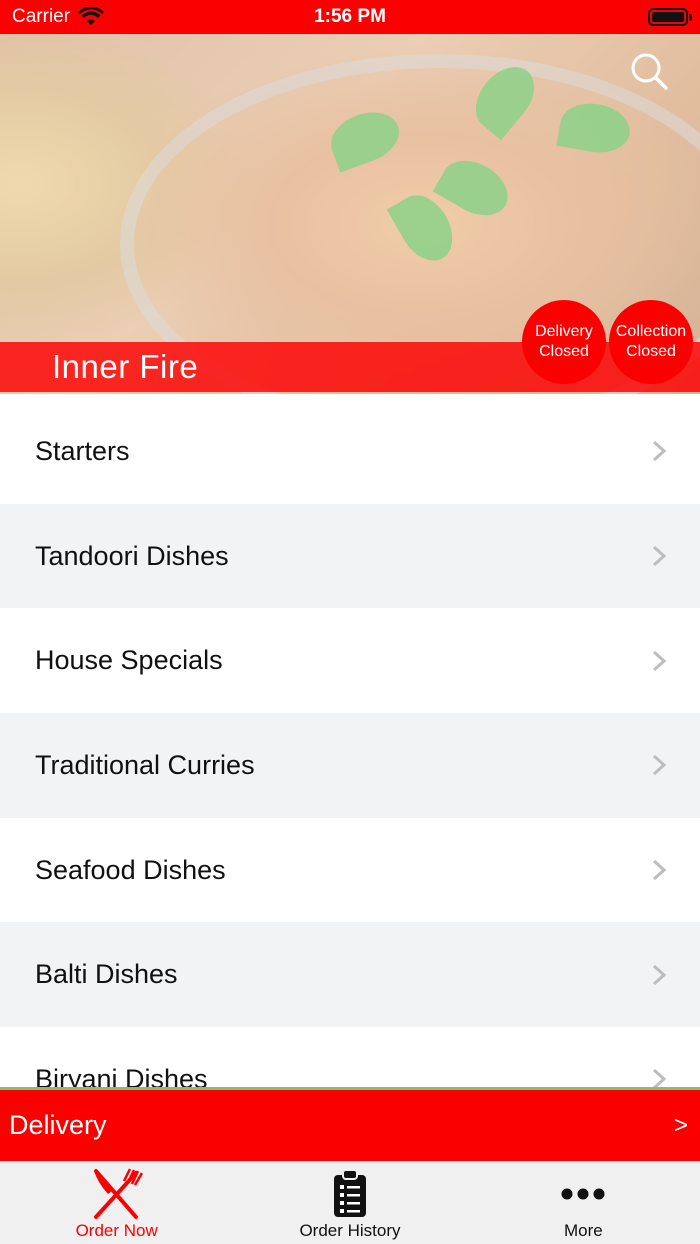 This screenshot has height=1244, width=700. What do you see at coordinates (350, 1125) in the screenshot?
I see `delivery-mode-bar: Delivery >` at bounding box center [350, 1125].